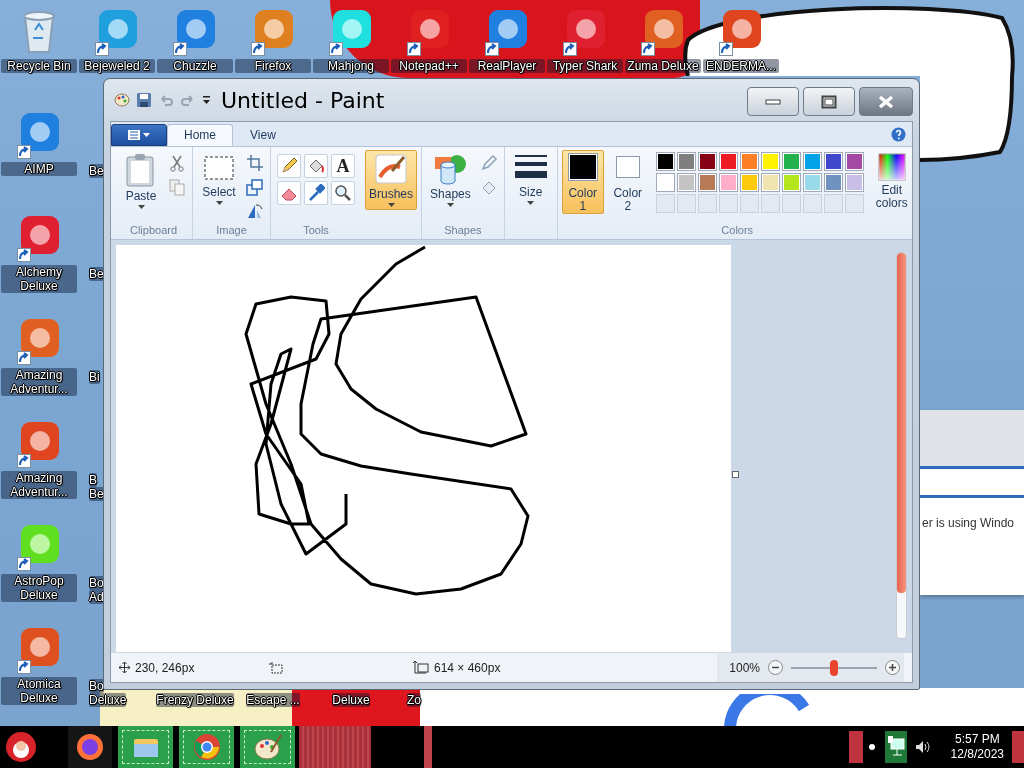 The image size is (1024, 768). Describe the element at coordinates (343, 166) in the screenshot. I see `text-tool-button: A` at that location.